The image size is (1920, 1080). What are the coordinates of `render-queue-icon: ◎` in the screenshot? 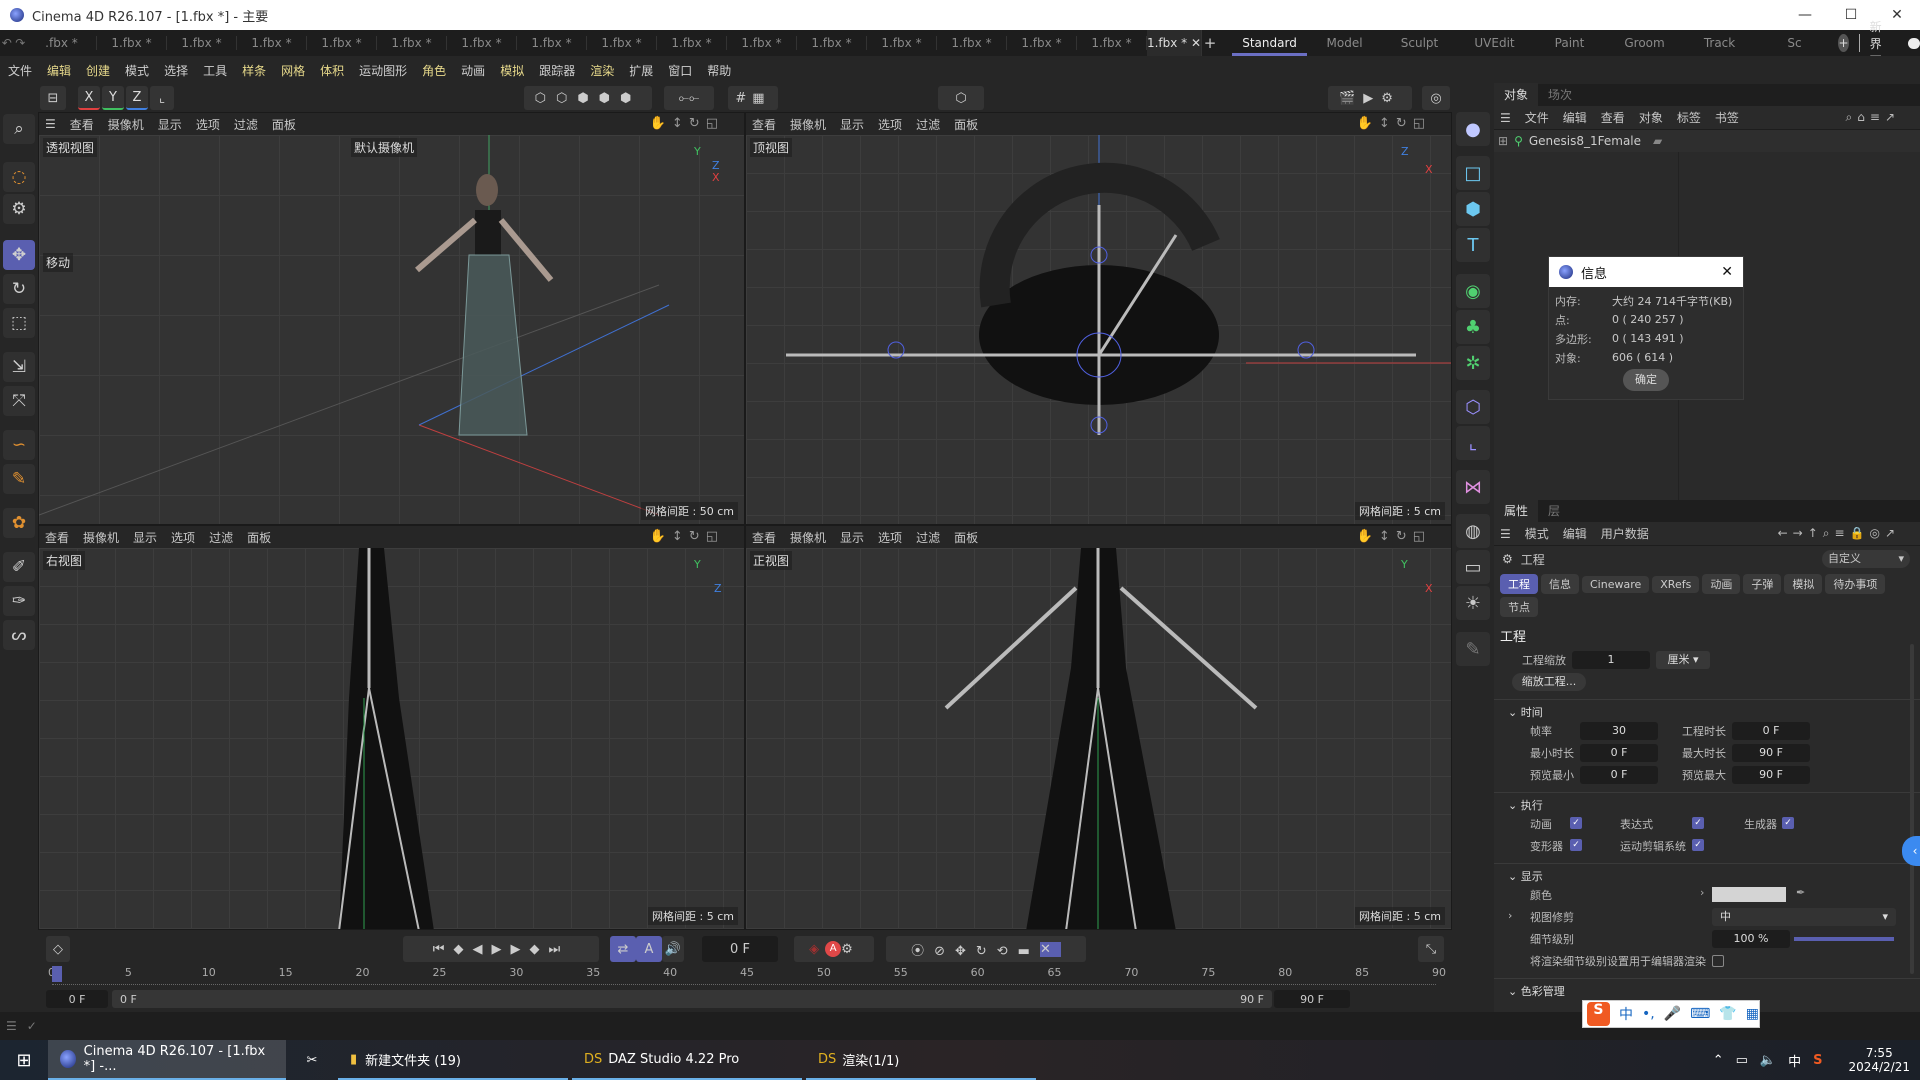 It's located at (1436, 98).